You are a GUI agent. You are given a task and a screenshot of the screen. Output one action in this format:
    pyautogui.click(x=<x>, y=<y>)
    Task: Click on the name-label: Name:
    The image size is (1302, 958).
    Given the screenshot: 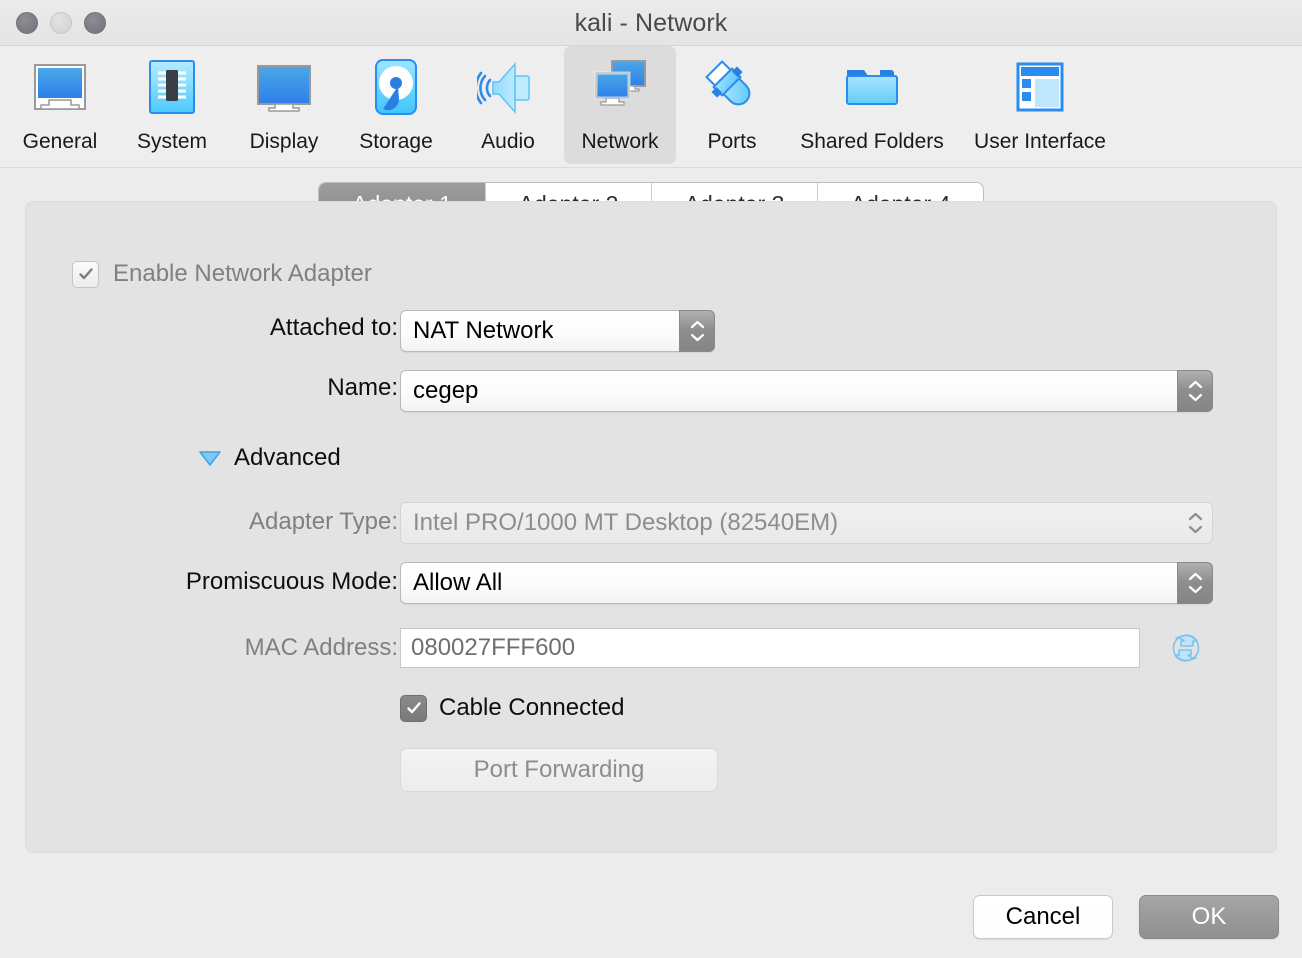 What is the action you would take?
    pyautogui.click(x=362, y=387)
    